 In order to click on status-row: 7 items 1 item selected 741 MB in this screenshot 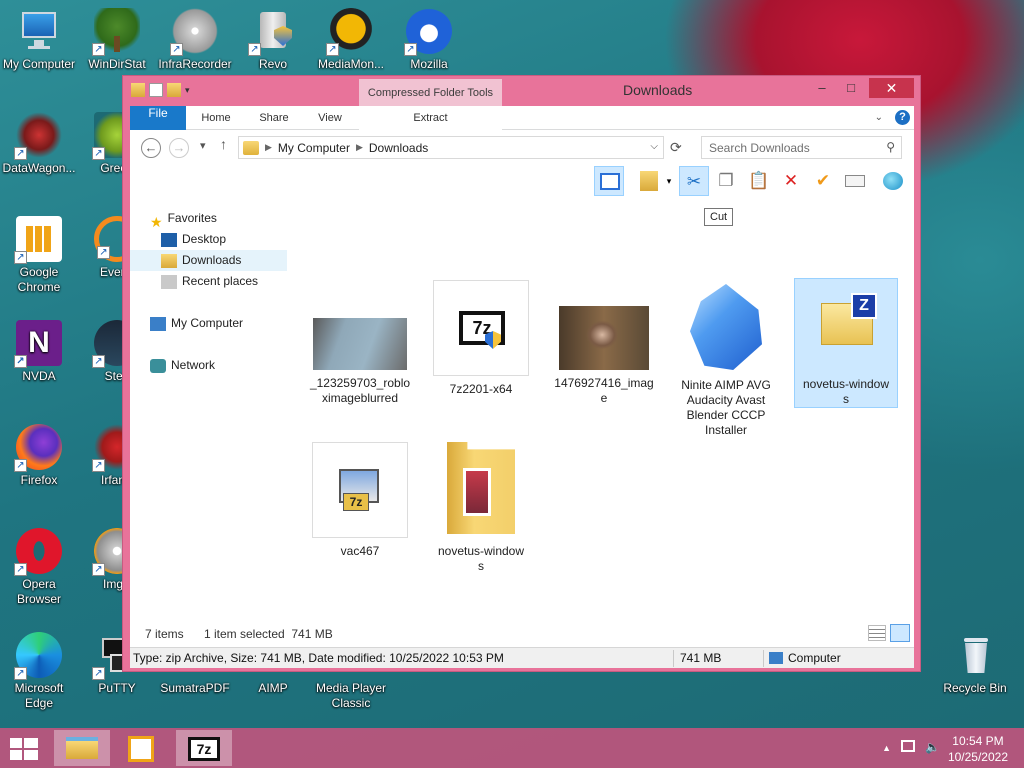, I will do `click(522, 634)`.